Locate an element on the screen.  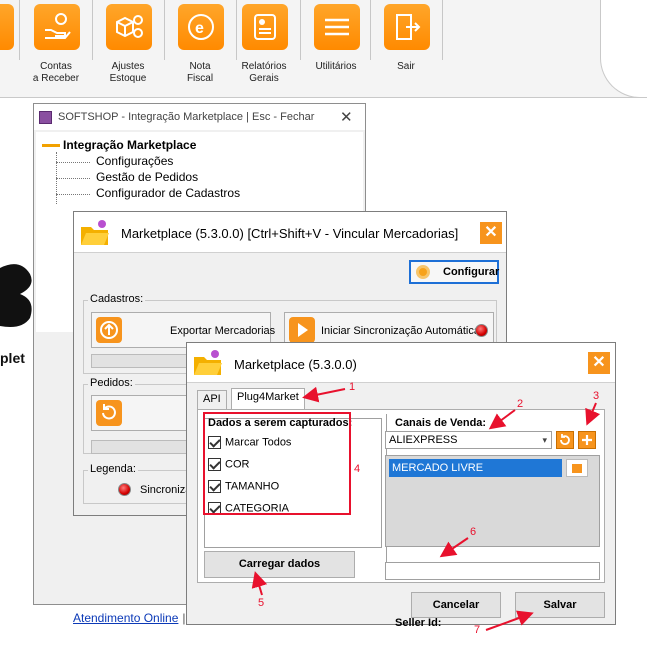
annotation-2: 2 is located at coordinates (520, 404).